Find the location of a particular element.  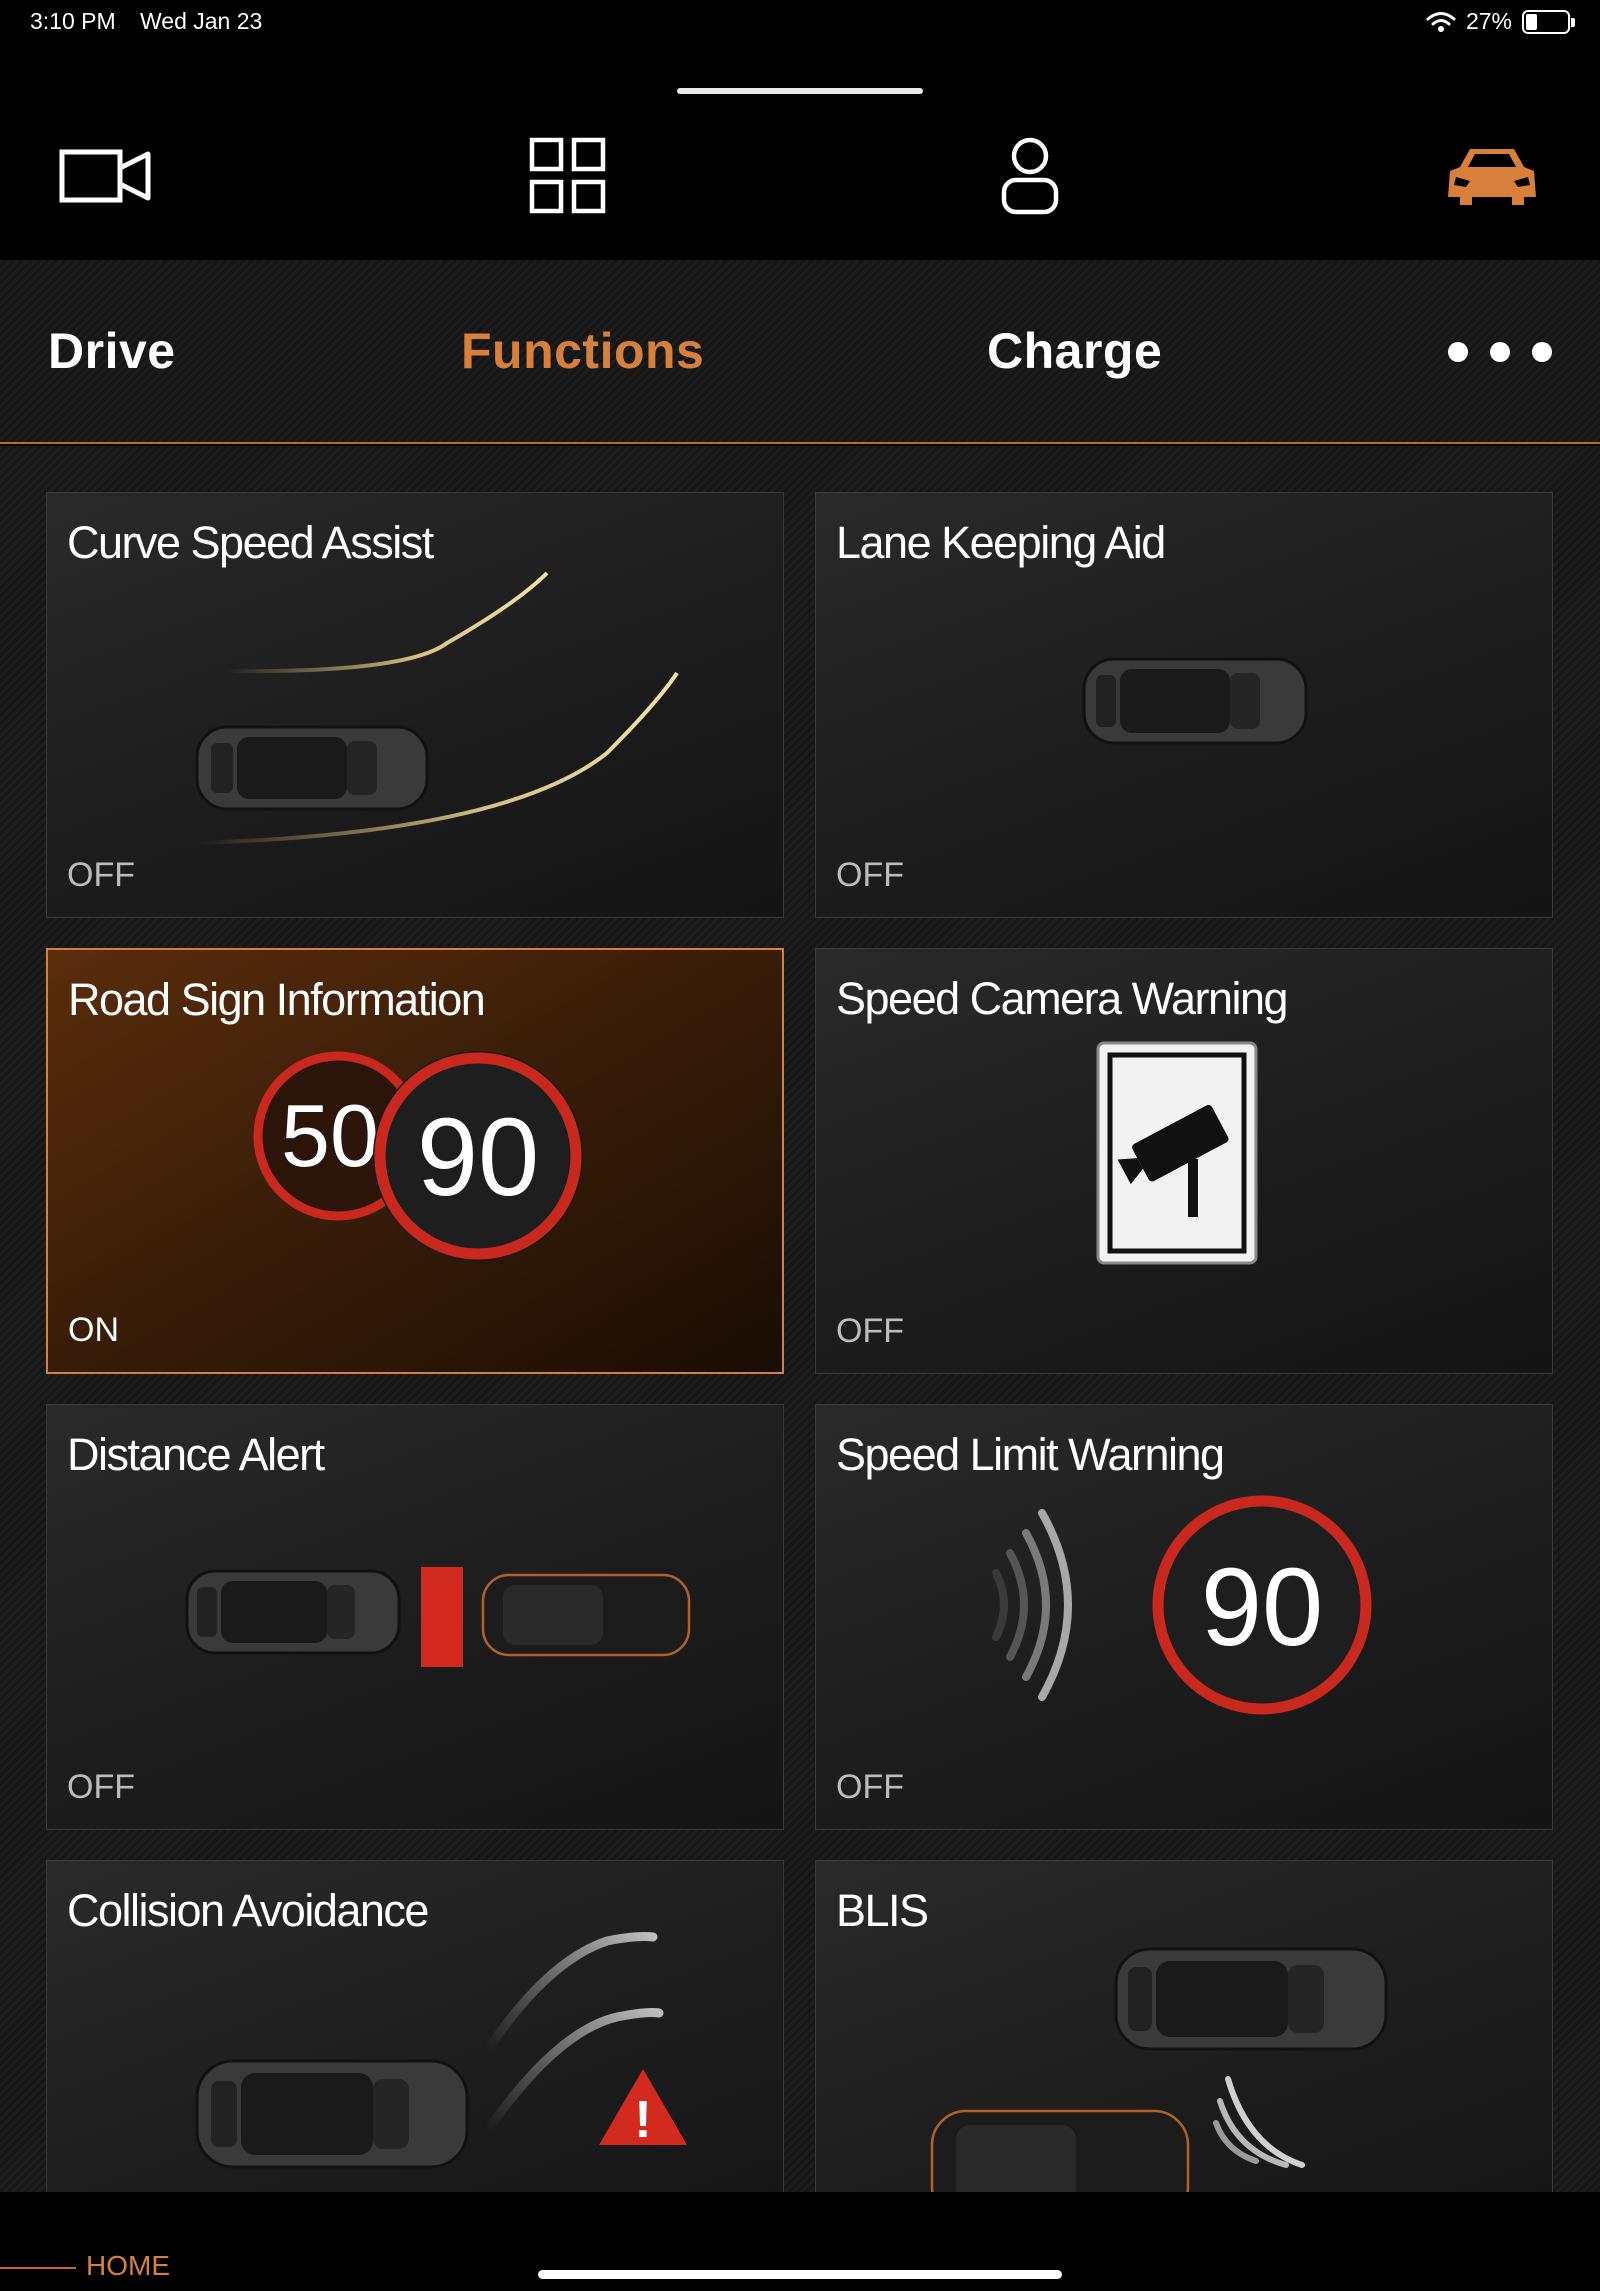

home-indicator is located at coordinates (800, 2274).